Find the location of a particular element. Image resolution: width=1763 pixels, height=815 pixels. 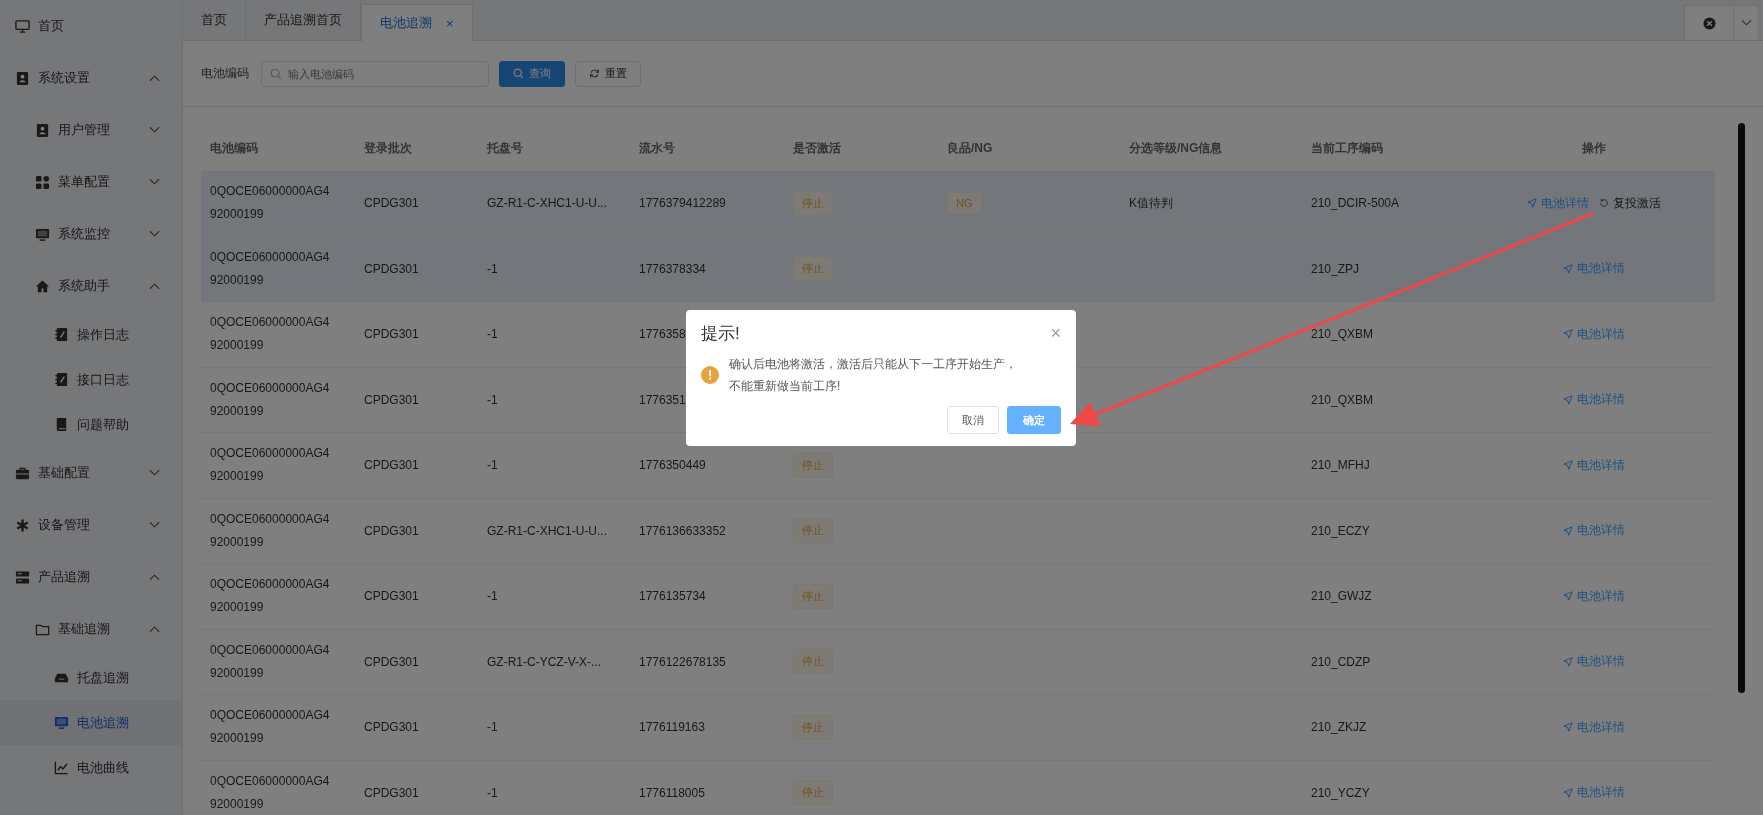

reset-button: 重置 is located at coordinates (608, 73).